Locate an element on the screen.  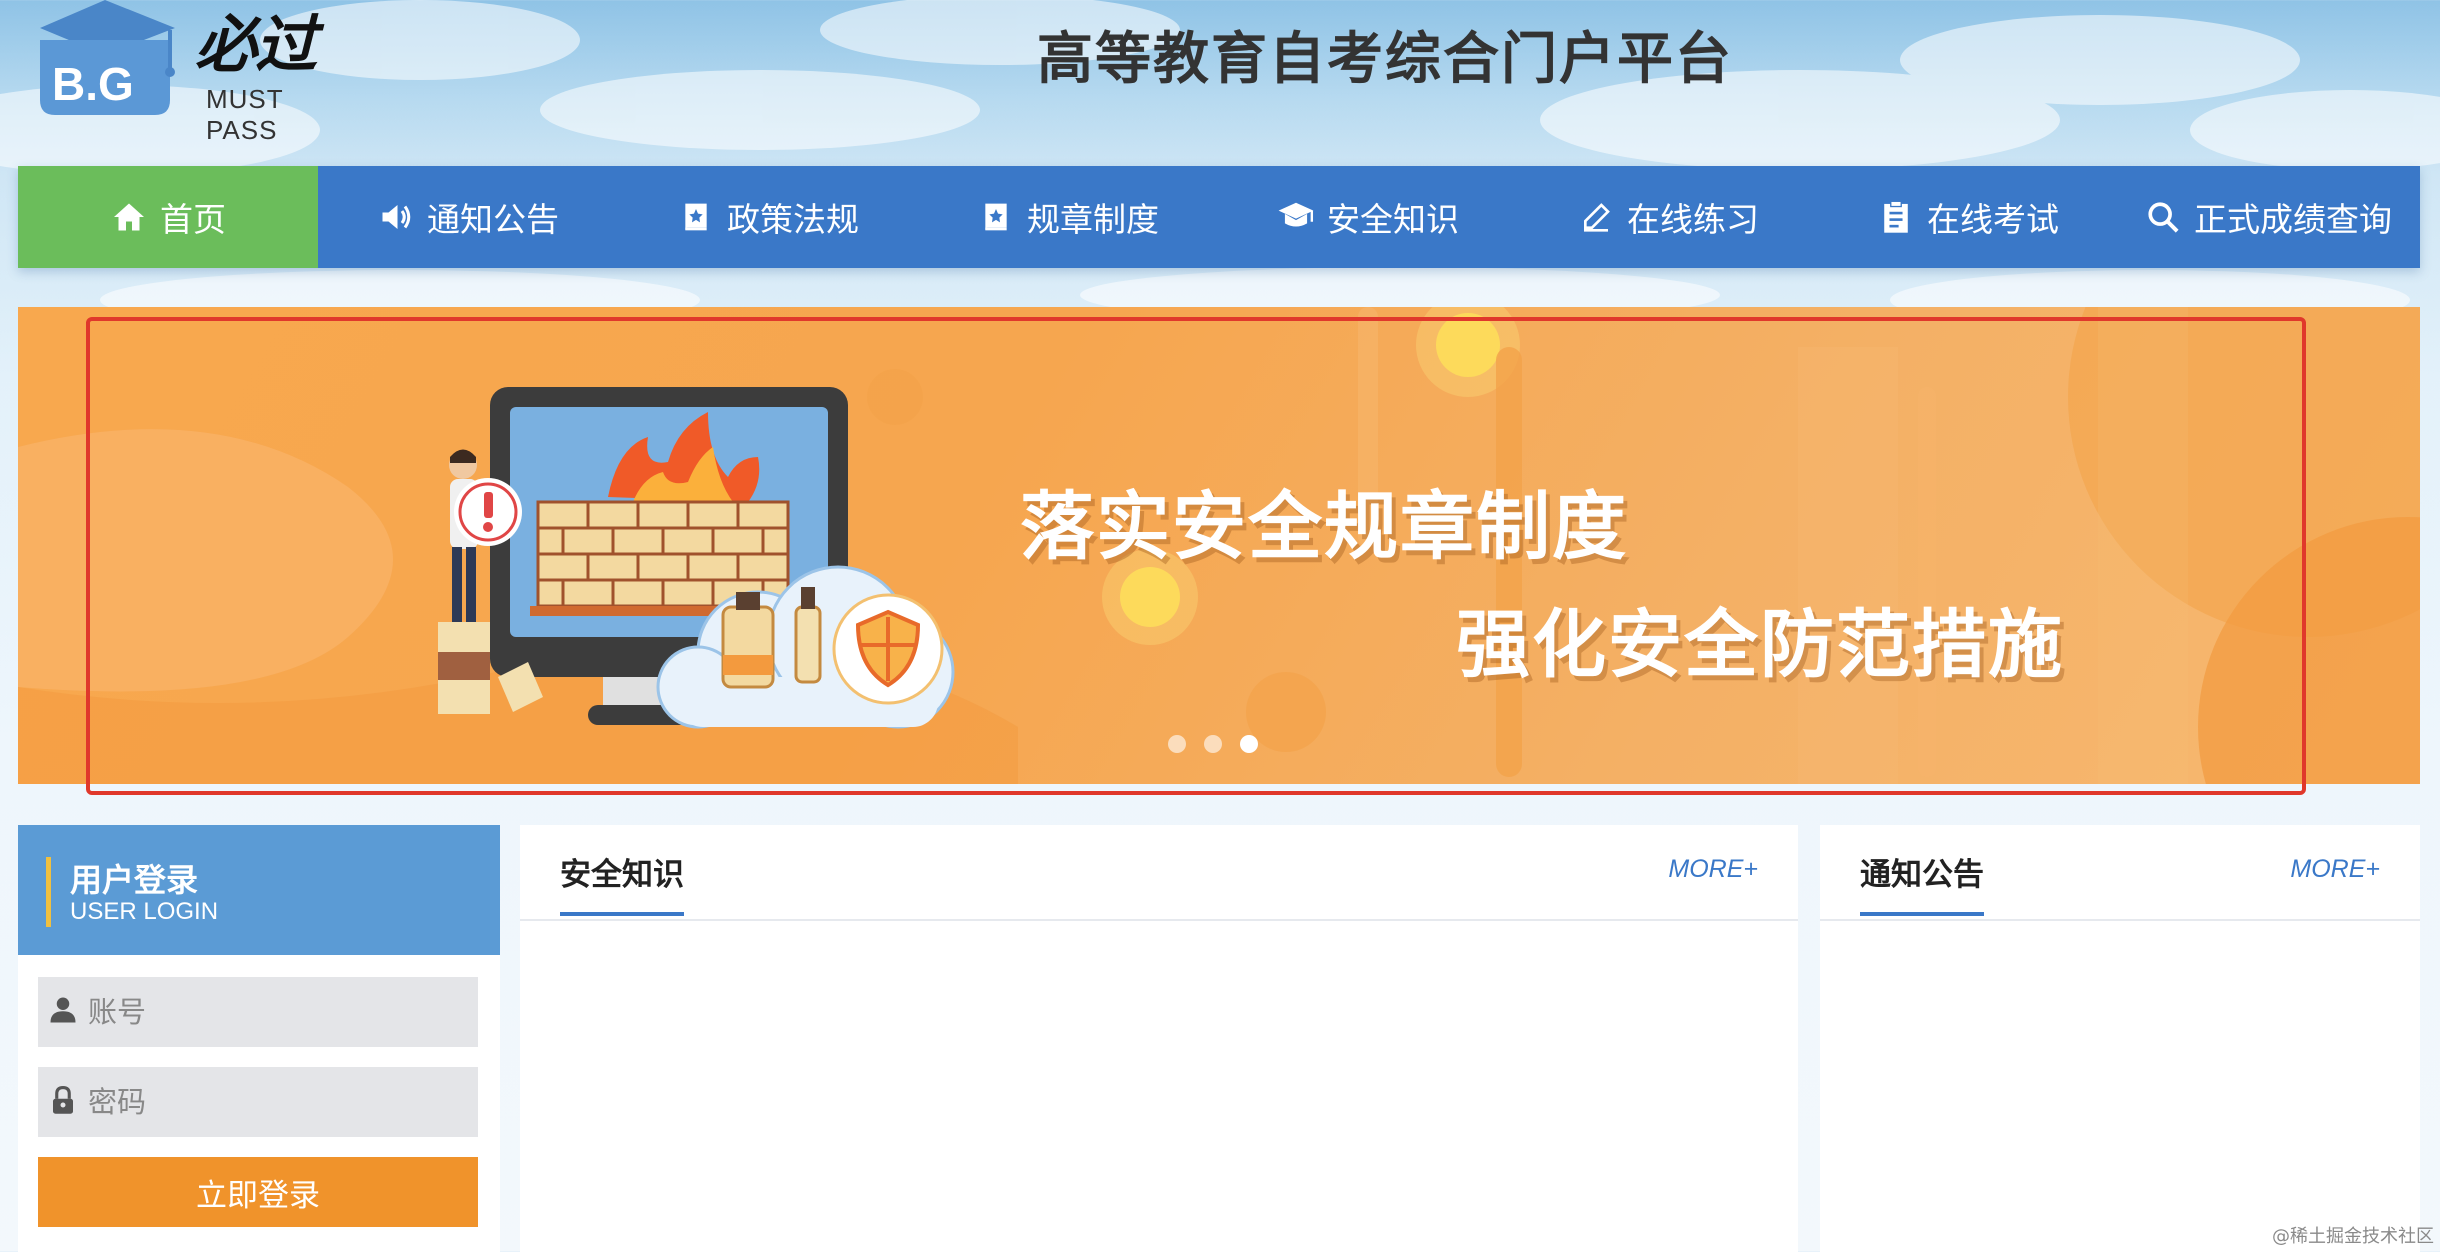
banner-headline-line2: 强化安全防范措施 is located at coordinates (1760, 645).